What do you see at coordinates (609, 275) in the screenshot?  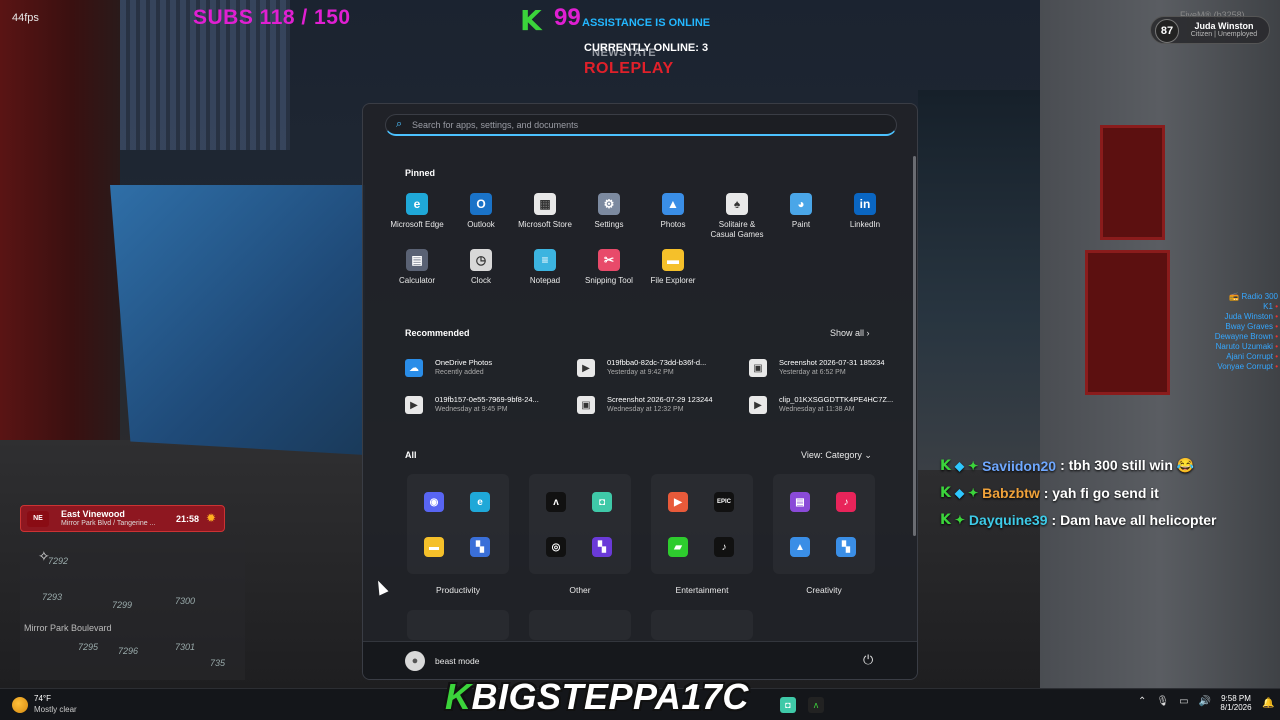 I see `pinned-app: ✂ Snipping Tool` at bounding box center [609, 275].